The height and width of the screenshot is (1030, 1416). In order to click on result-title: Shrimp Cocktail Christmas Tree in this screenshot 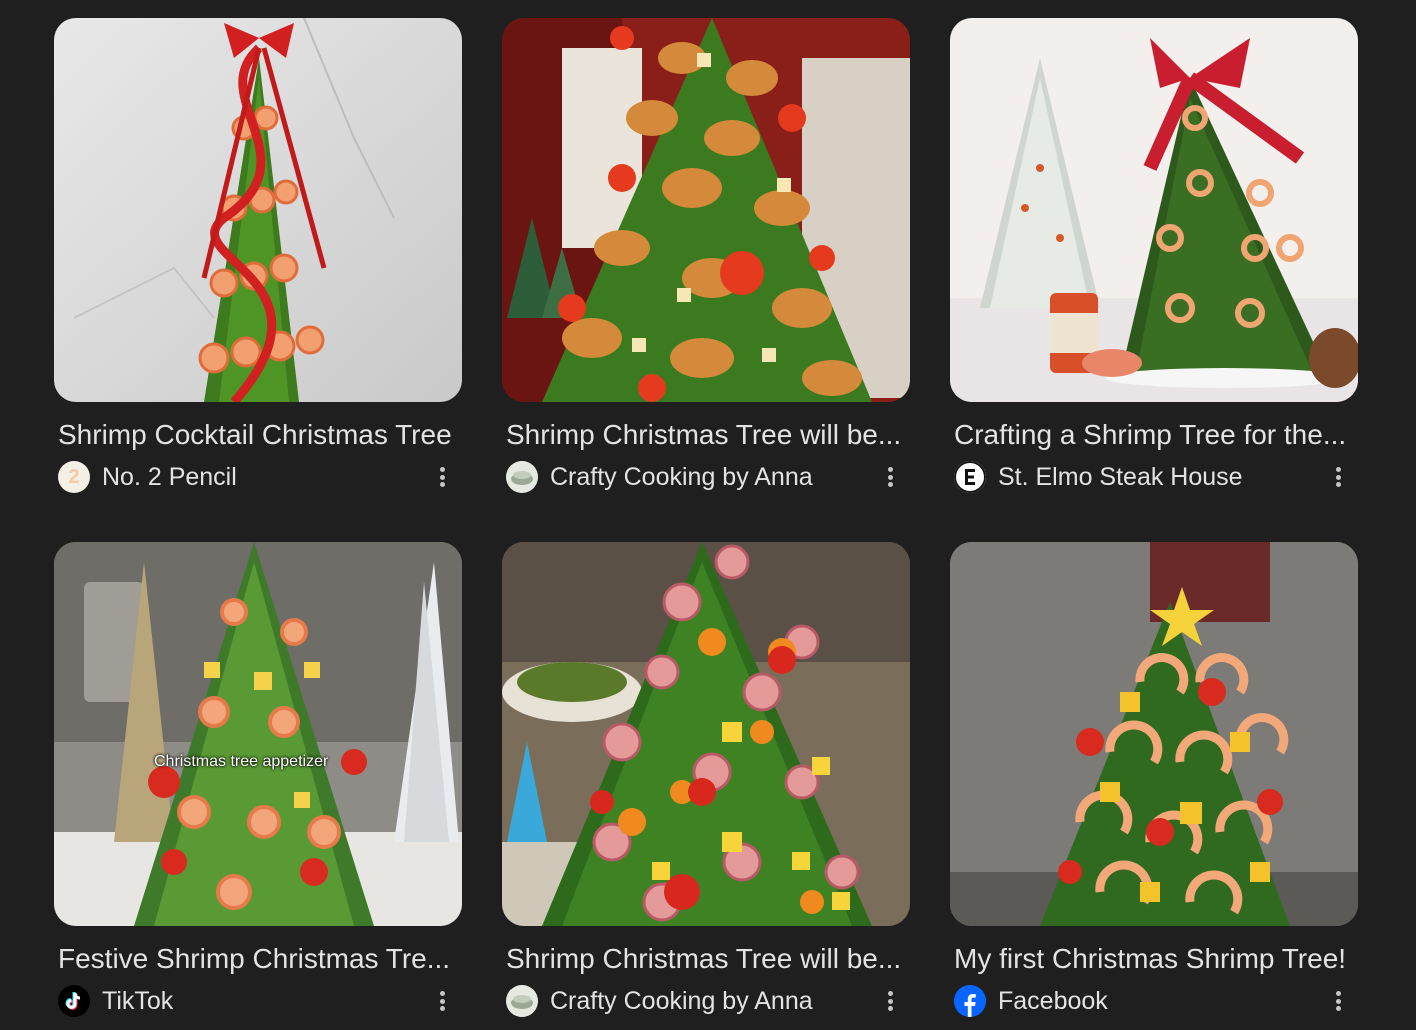, I will do `click(258, 435)`.